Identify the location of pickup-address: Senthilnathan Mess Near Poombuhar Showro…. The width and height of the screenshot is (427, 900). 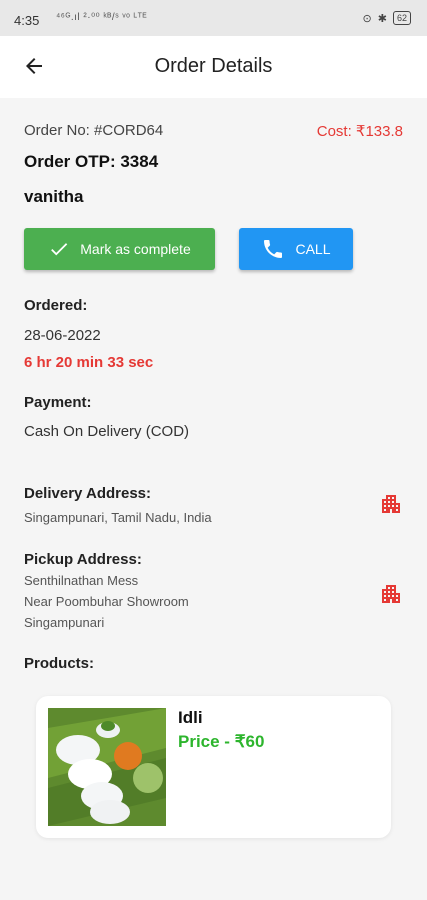
(106, 601).